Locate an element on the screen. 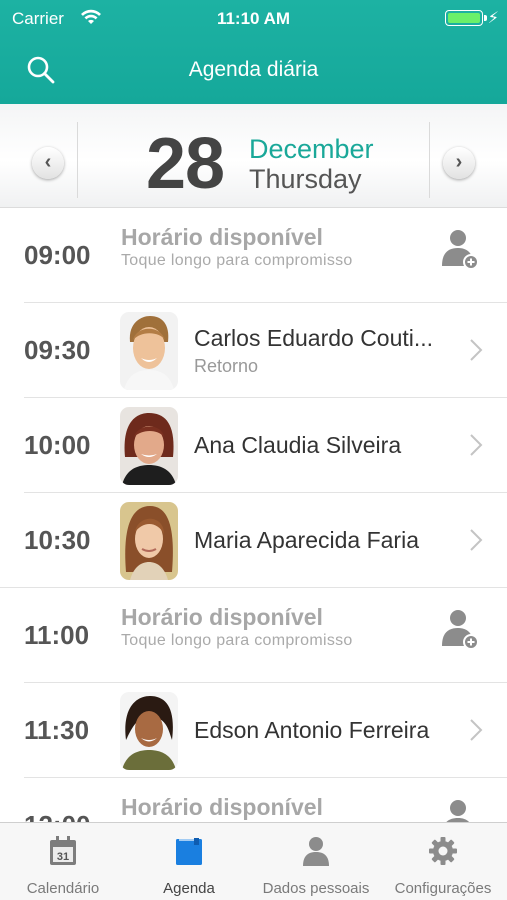 The height and width of the screenshot is (900, 507). tab-calendario: 31 Calendário is located at coordinates (63, 861).